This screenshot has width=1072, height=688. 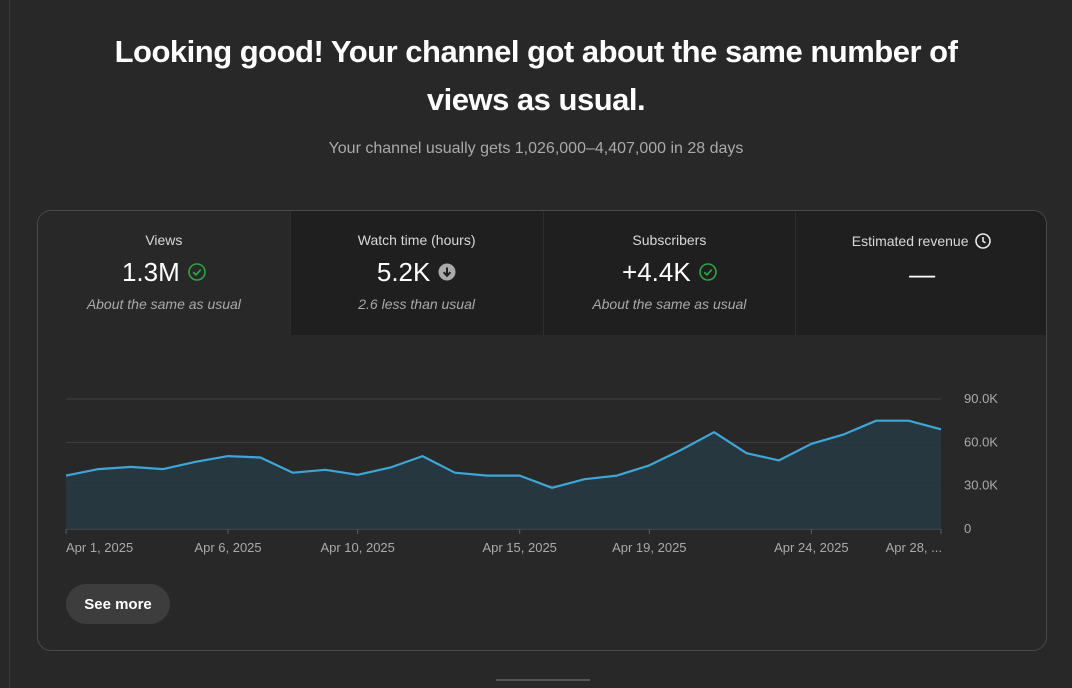 What do you see at coordinates (981, 441) in the screenshot?
I see `y-tick-label: 60.0K` at bounding box center [981, 441].